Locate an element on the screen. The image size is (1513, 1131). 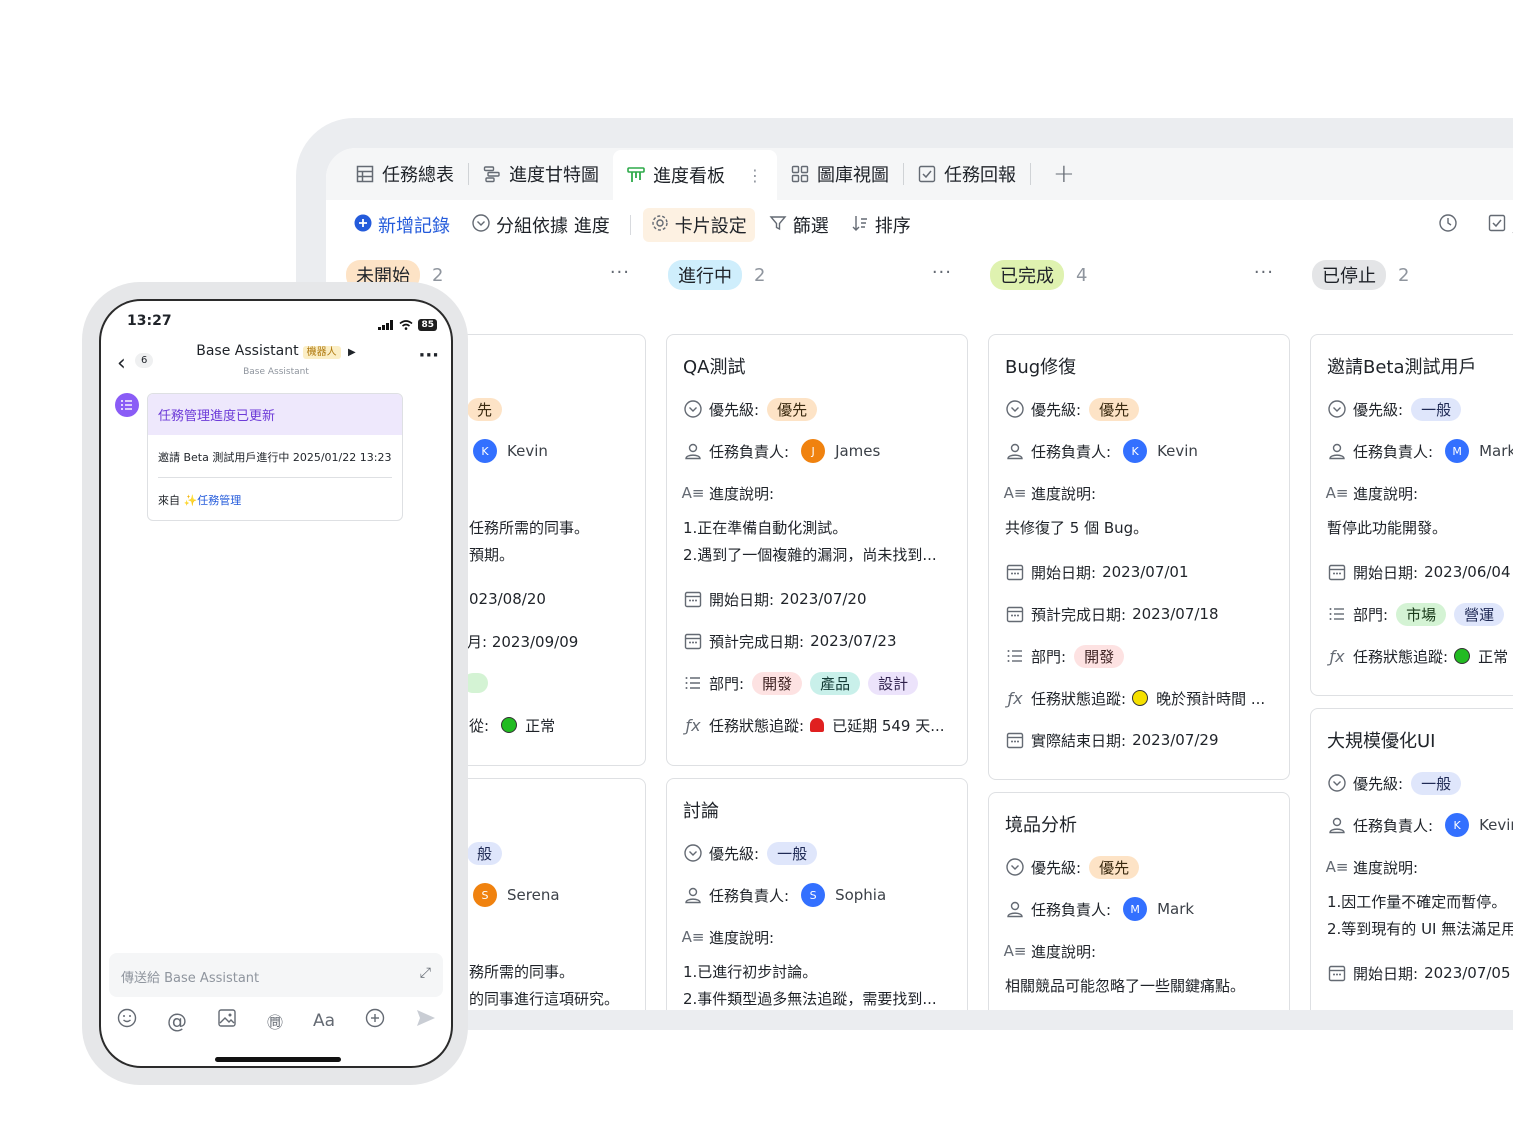
column-label: 已停止 is located at coordinates (1349, 275).